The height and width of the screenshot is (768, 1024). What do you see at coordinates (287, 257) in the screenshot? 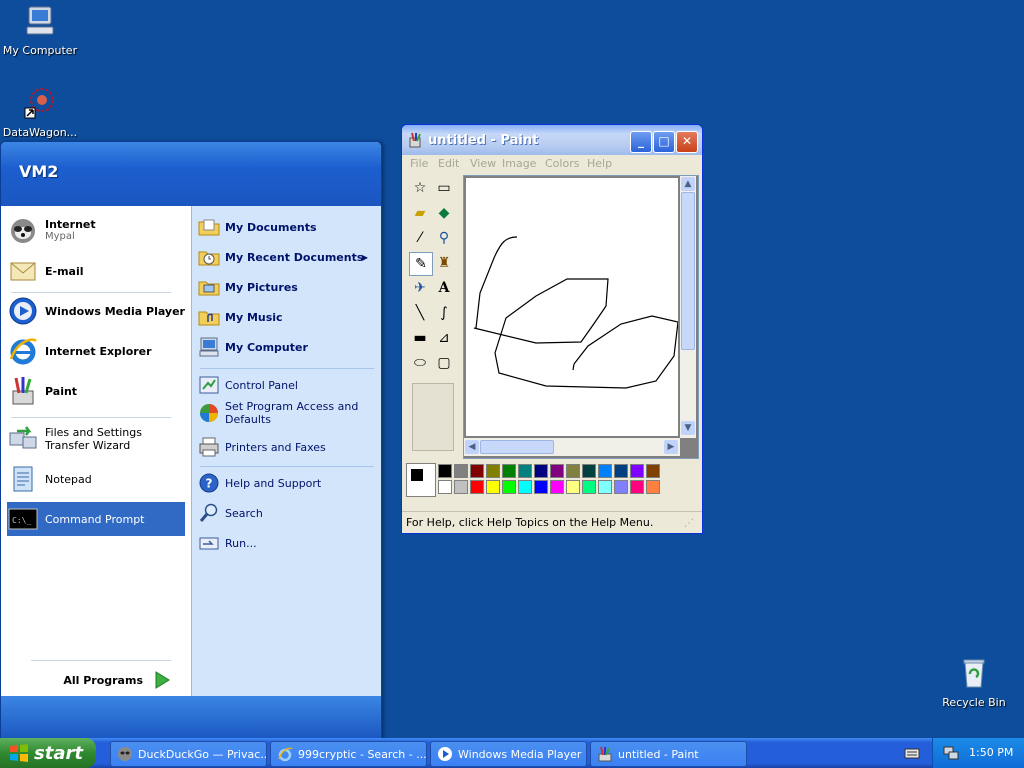
I see `link-my-recent-documents: My Recent Documents ▶` at bounding box center [287, 257].